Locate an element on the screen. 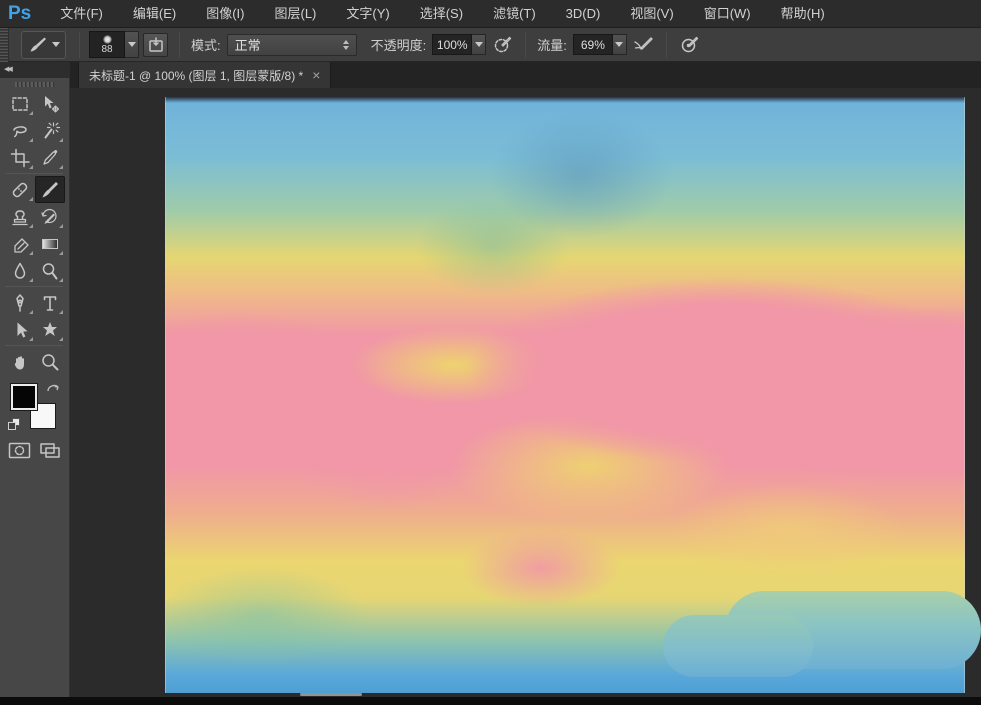 The image size is (981, 705). flow-field: 69% is located at coordinates (599, 44).